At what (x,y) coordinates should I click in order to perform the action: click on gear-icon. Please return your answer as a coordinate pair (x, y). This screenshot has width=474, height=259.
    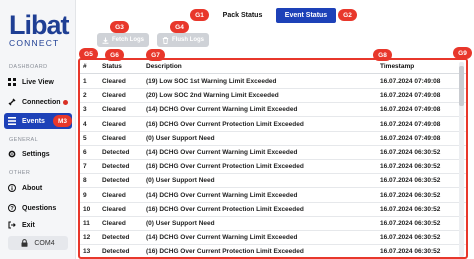
    Looking at the image, I should click on (12, 154).